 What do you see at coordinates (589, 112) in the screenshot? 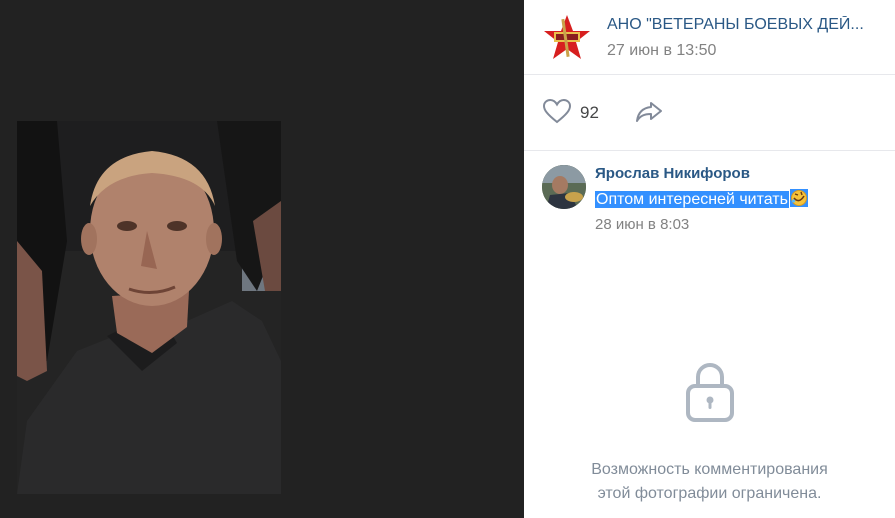
I see `like-count: 92` at bounding box center [589, 112].